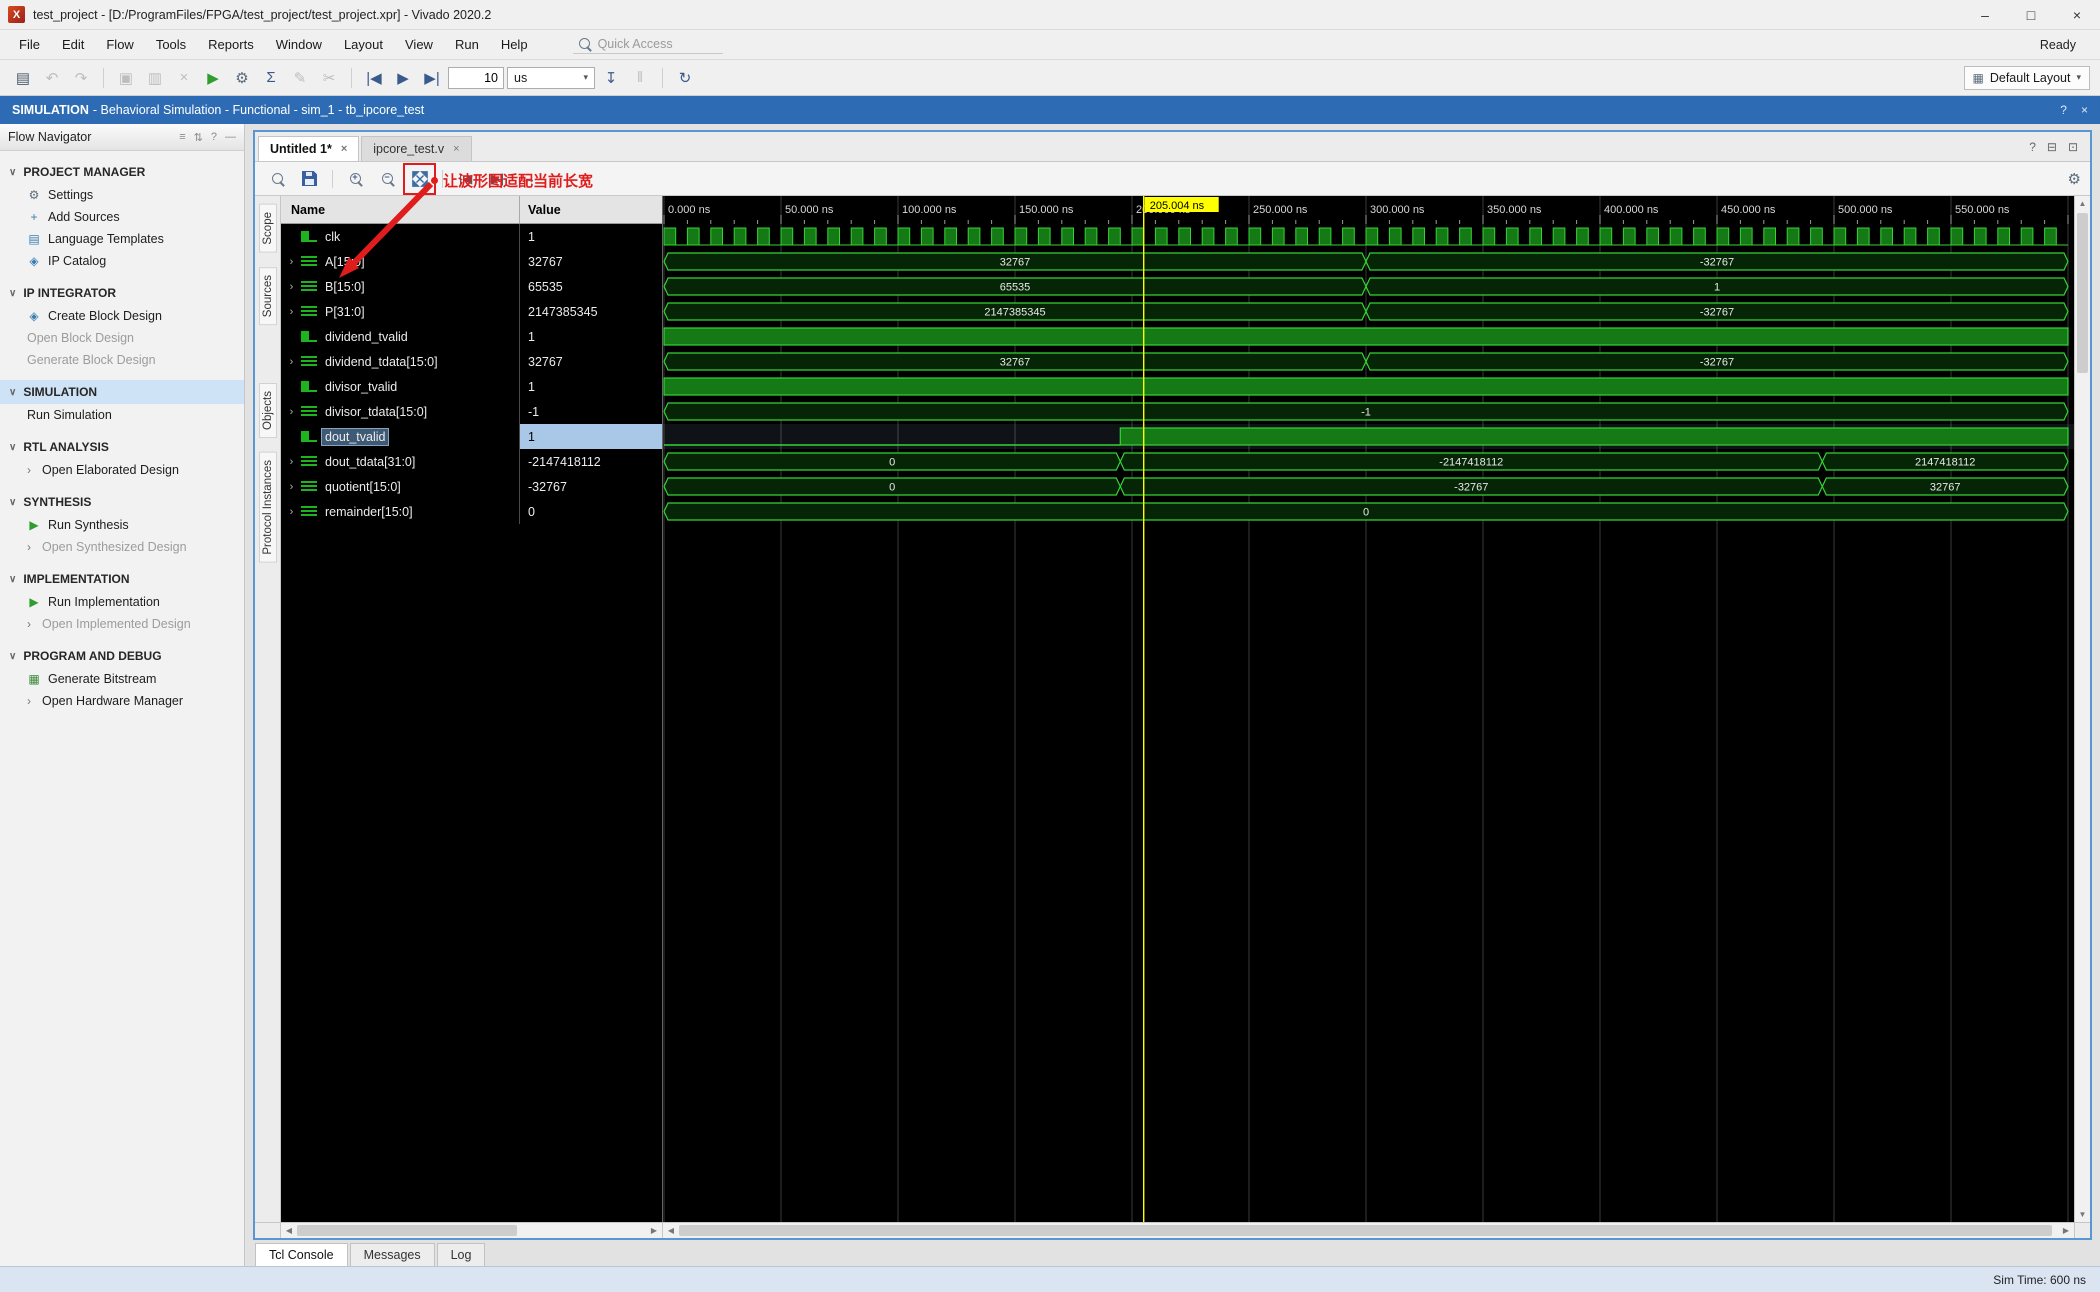 Image resolution: width=2100 pixels, height=1292 pixels. Describe the element at coordinates (267, 228) in the screenshot. I see `side-tab-scope: Scope` at that location.